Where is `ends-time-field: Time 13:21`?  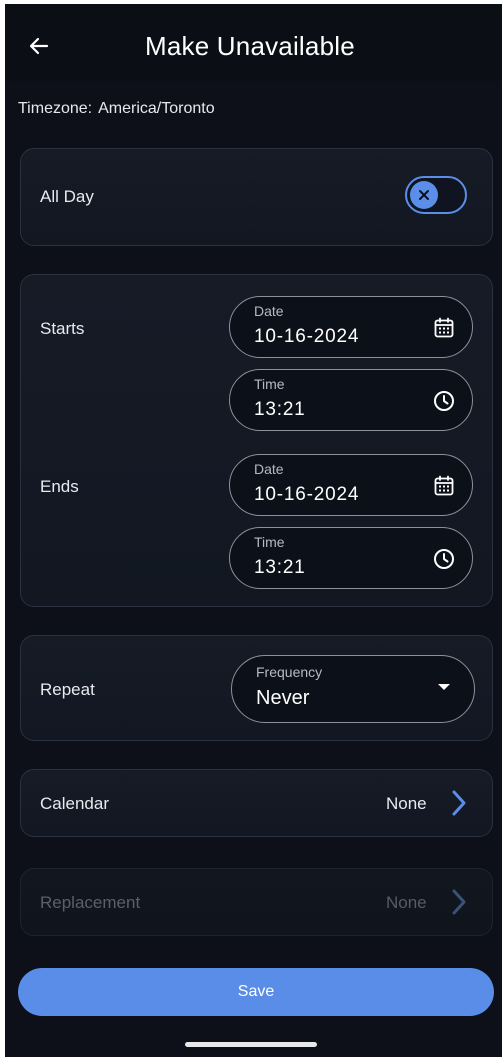 ends-time-field: Time 13:21 is located at coordinates (351, 558).